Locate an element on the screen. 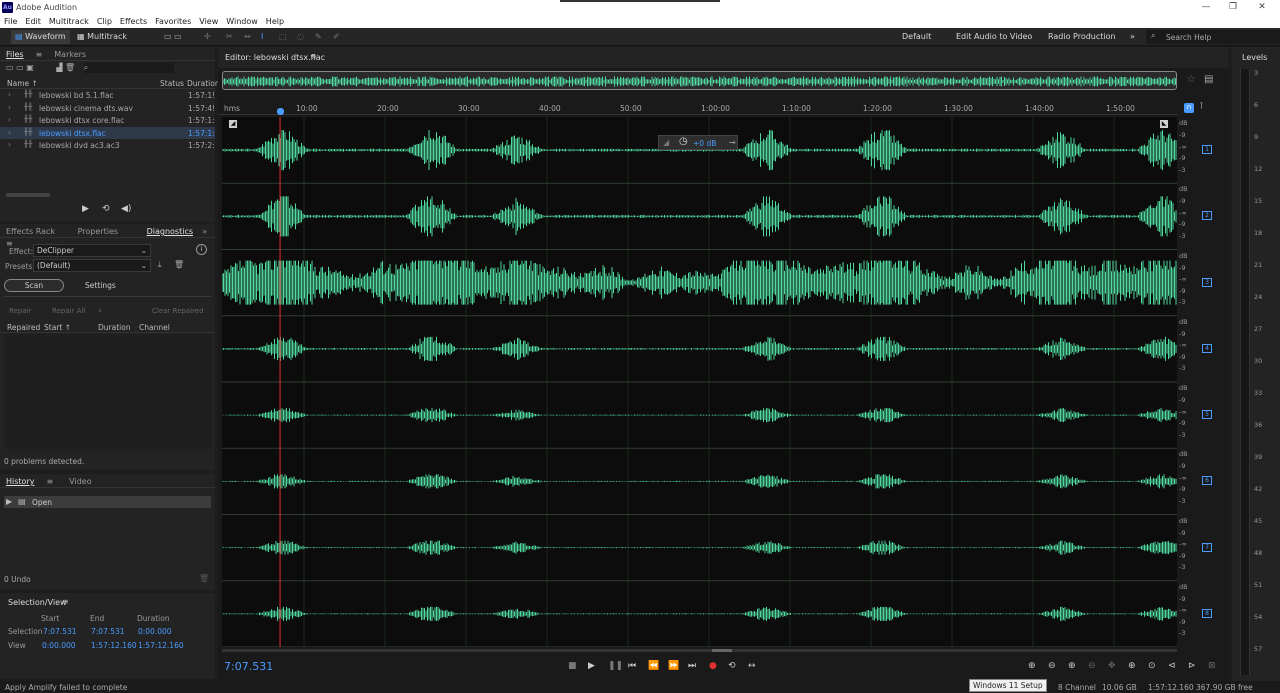 The image size is (1280, 693). delete-preset-icon: 🗑 is located at coordinates (179, 264).